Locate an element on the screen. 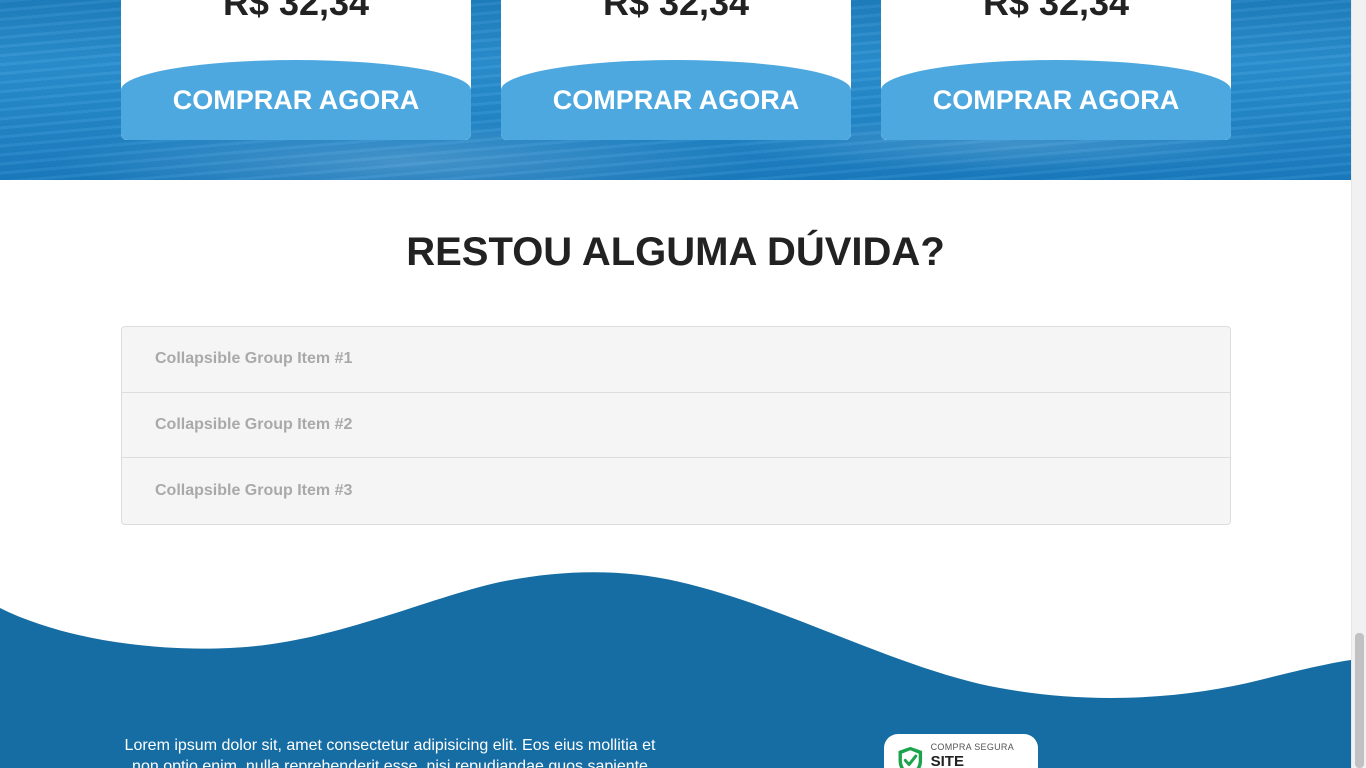  accordion-item-2: Collapsible Group Item #2 is located at coordinates (676, 425).